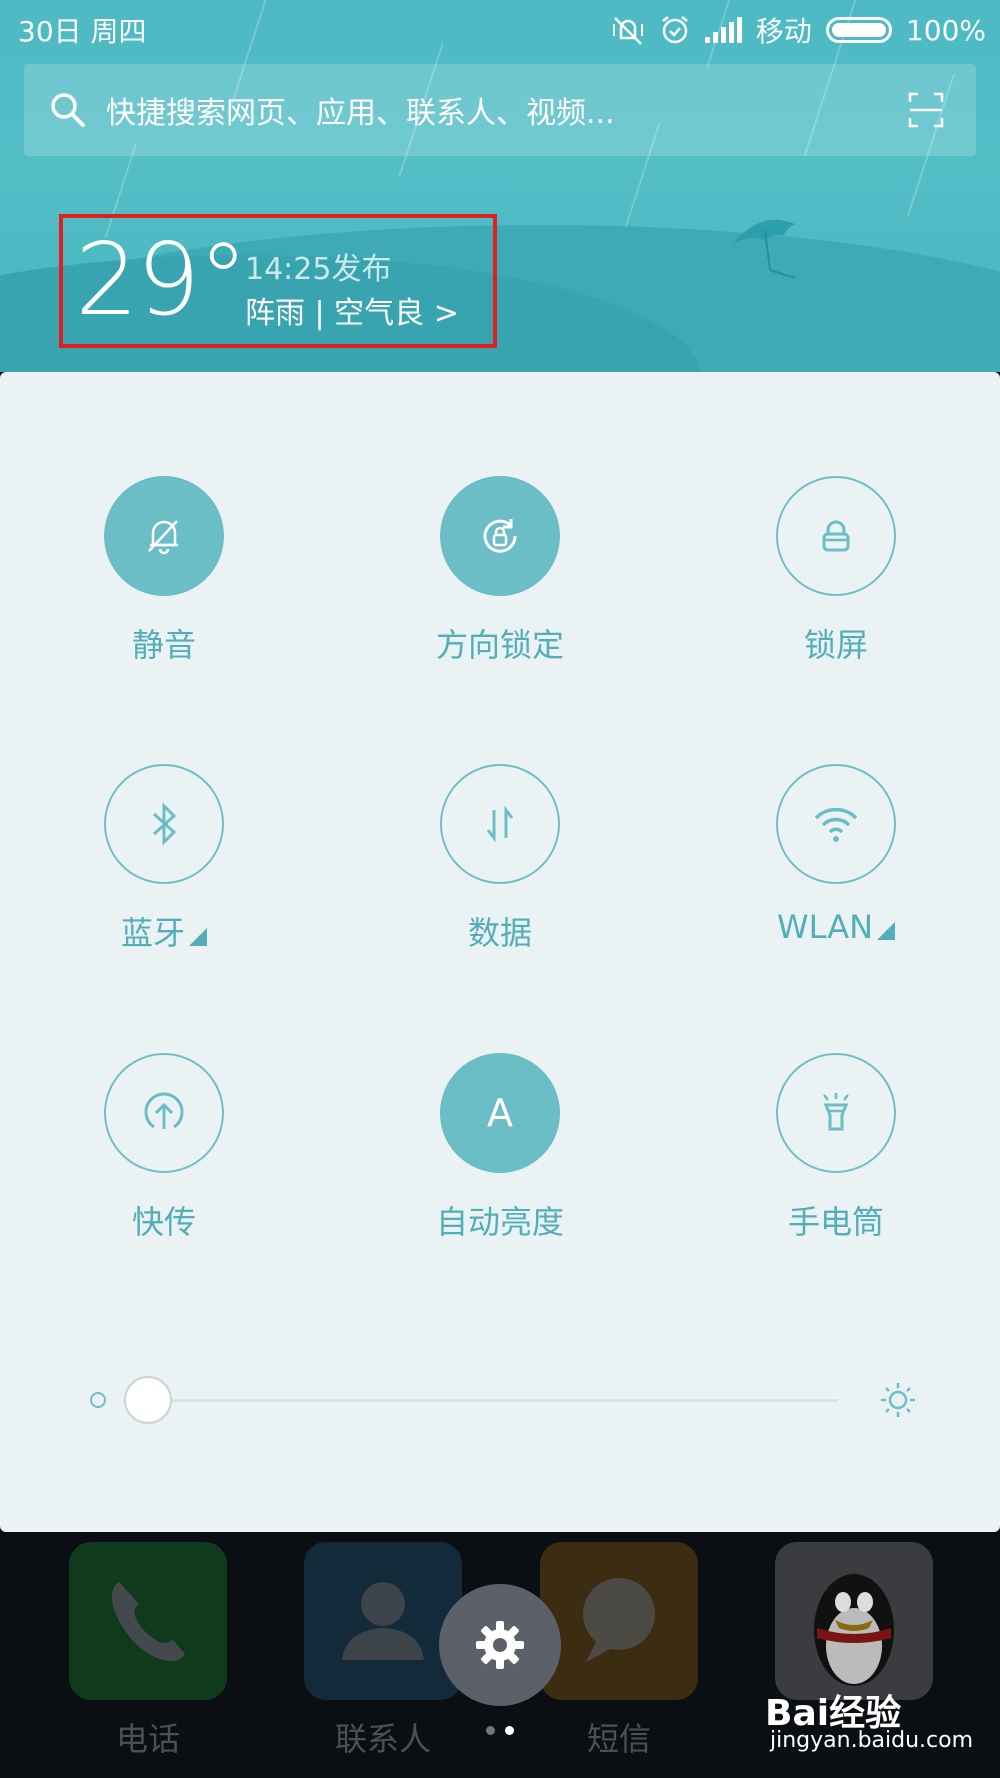  What do you see at coordinates (493, 1400) in the screenshot?
I see `brightness-track` at bounding box center [493, 1400].